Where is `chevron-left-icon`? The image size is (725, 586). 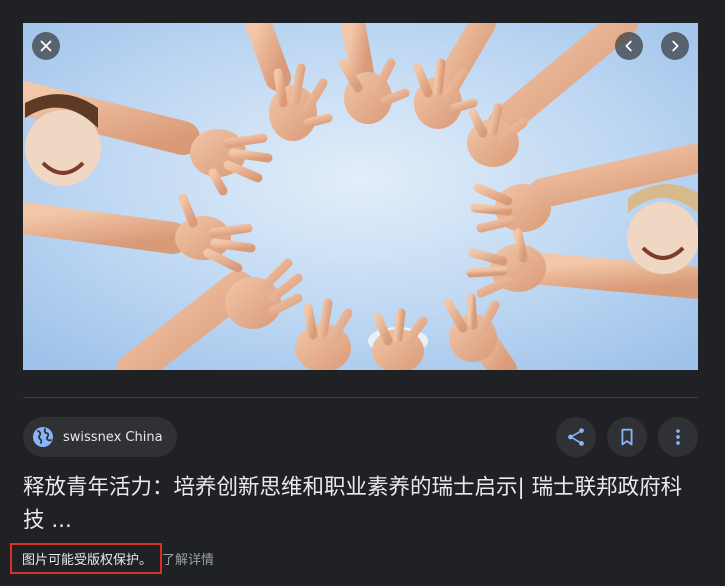
chevron-left-icon is located at coordinates (628, 46).